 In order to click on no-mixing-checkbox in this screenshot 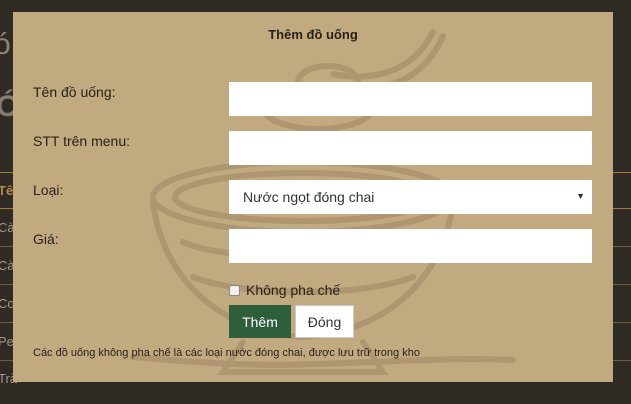, I will do `click(234, 290)`.